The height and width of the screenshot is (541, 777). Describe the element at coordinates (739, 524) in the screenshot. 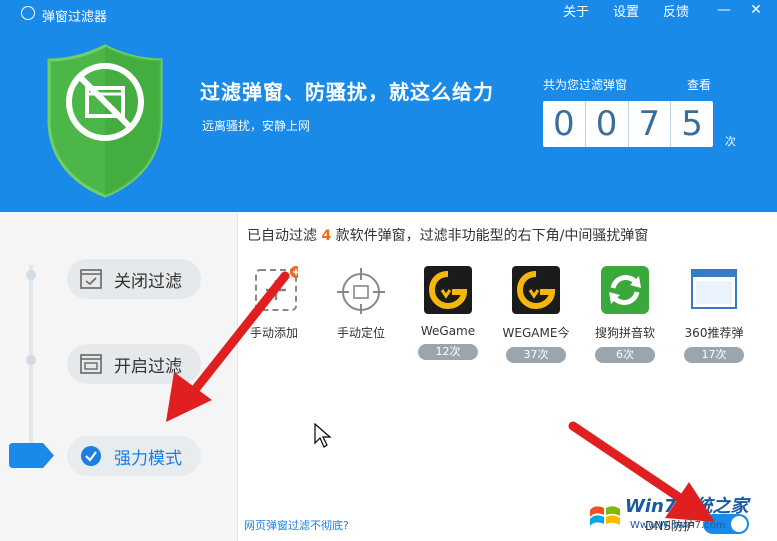

I see `toggle-knob` at that location.